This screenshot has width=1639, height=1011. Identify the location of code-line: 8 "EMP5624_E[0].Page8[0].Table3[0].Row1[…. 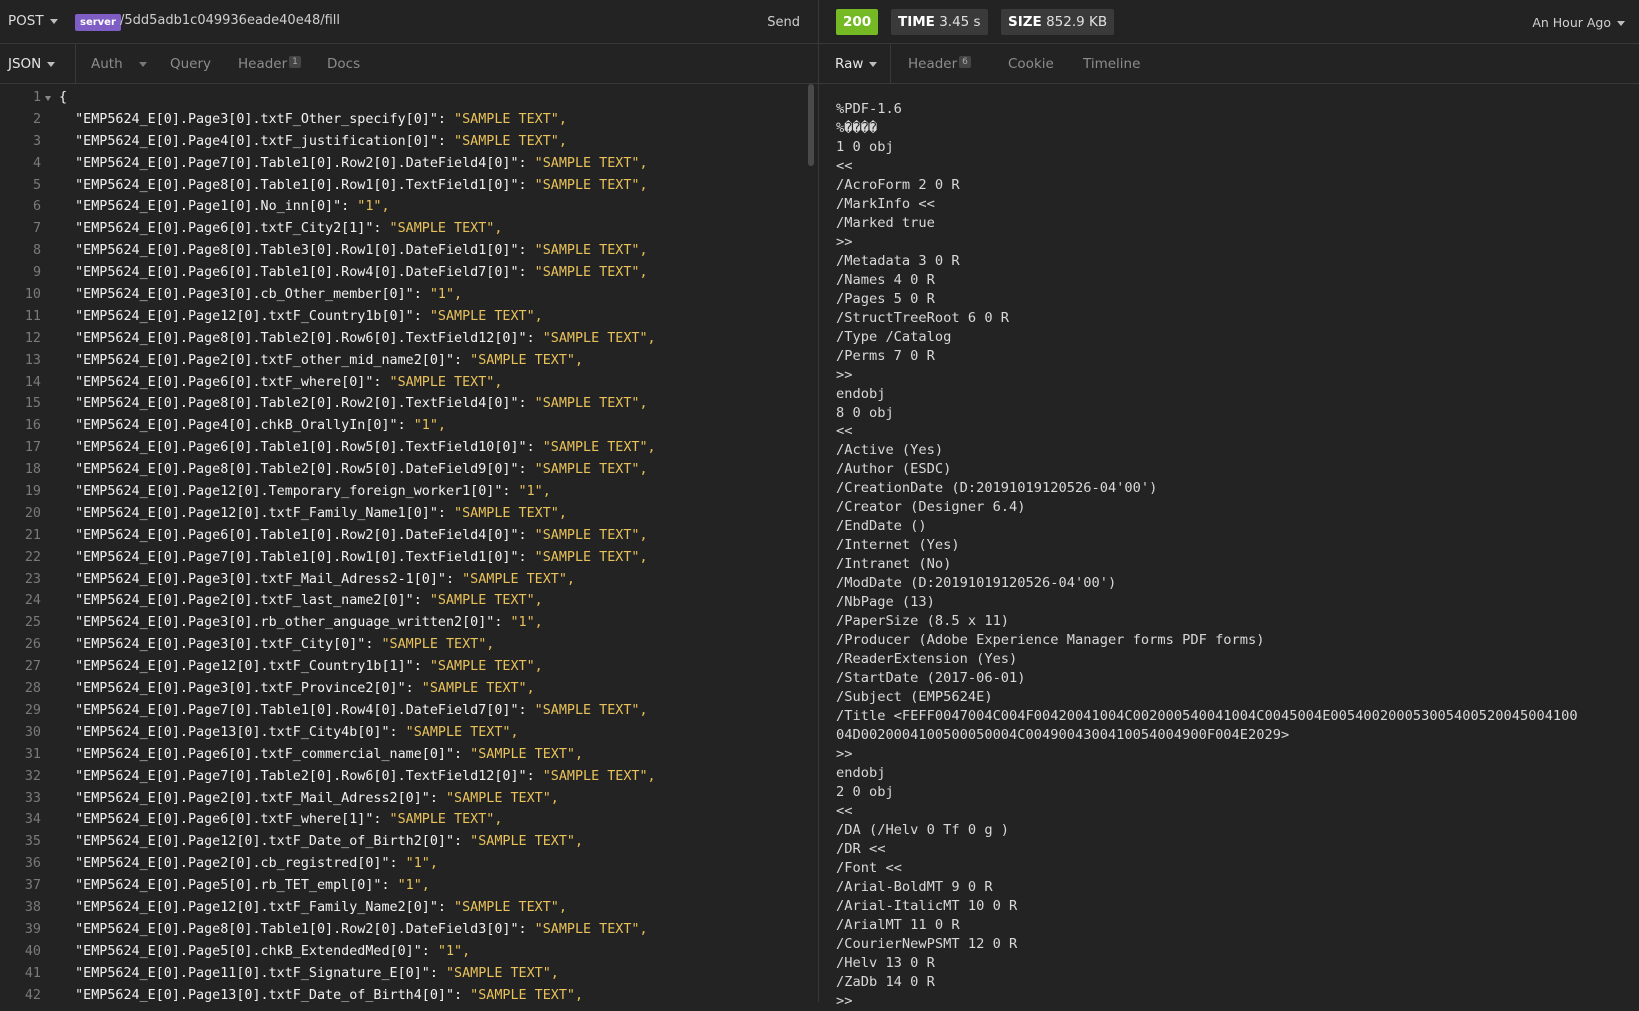
(409, 251).